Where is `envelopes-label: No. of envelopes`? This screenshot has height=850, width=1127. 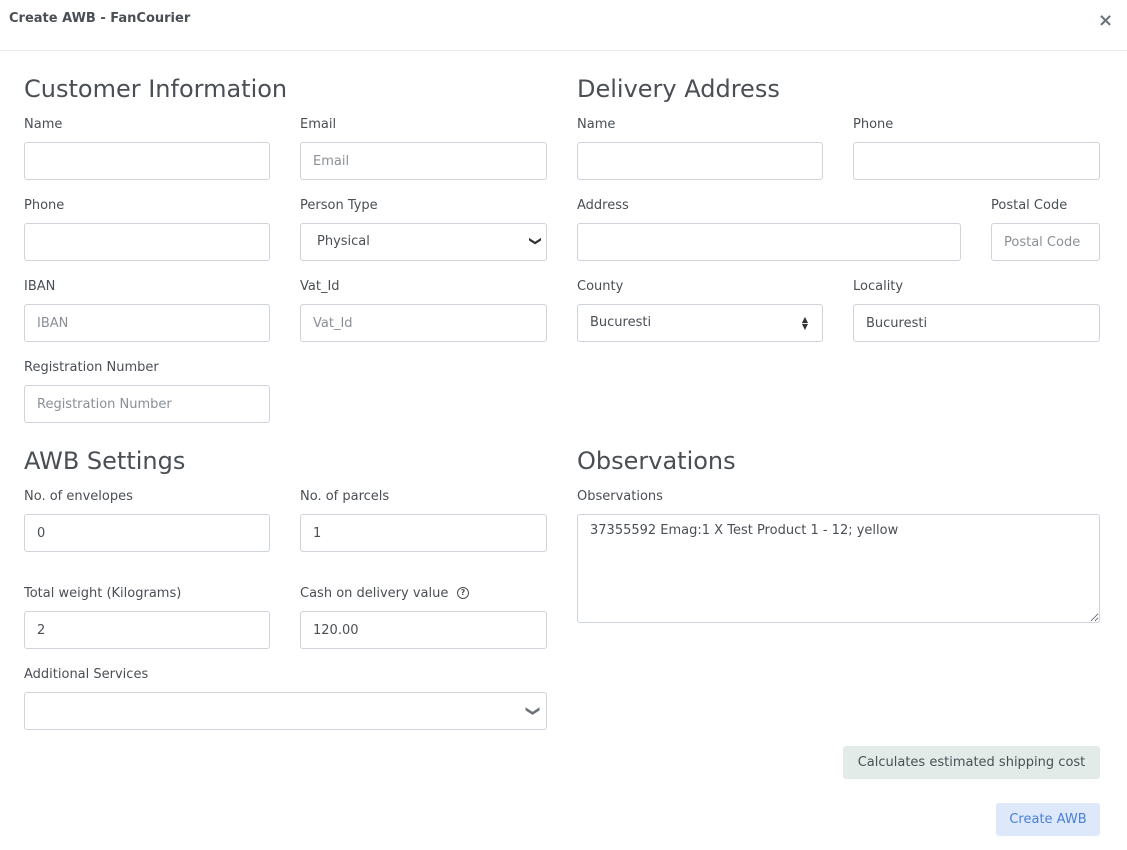 envelopes-label: No. of envelopes is located at coordinates (78, 496).